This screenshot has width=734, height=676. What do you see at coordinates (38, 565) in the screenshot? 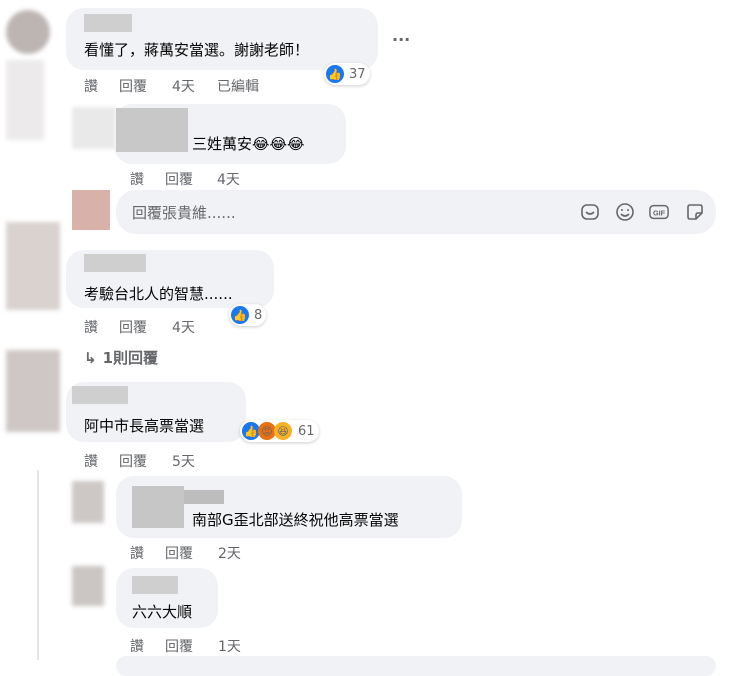
I see `thread-line` at bounding box center [38, 565].